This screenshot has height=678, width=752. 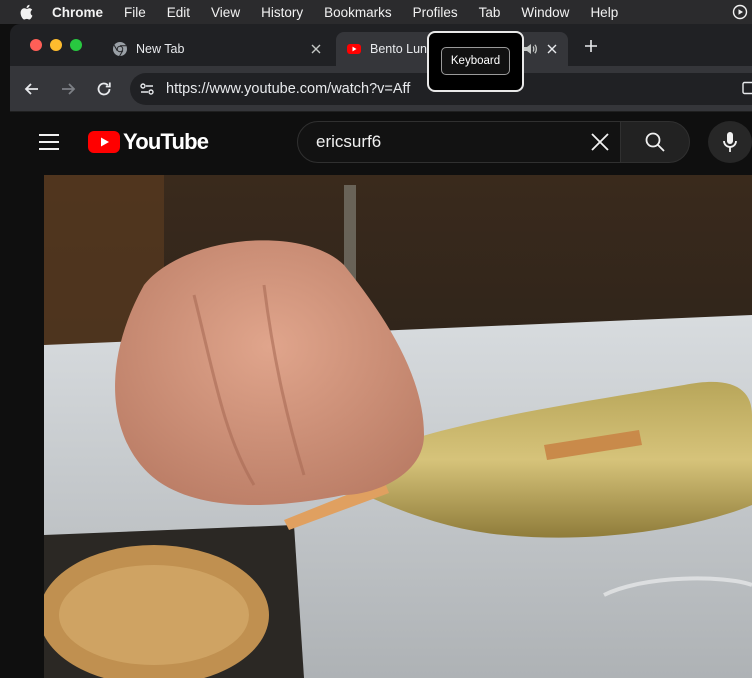 What do you see at coordinates (530, 49) in the screenshot?
I see `speaker-audio-icon` at bounding box center [530, 49].